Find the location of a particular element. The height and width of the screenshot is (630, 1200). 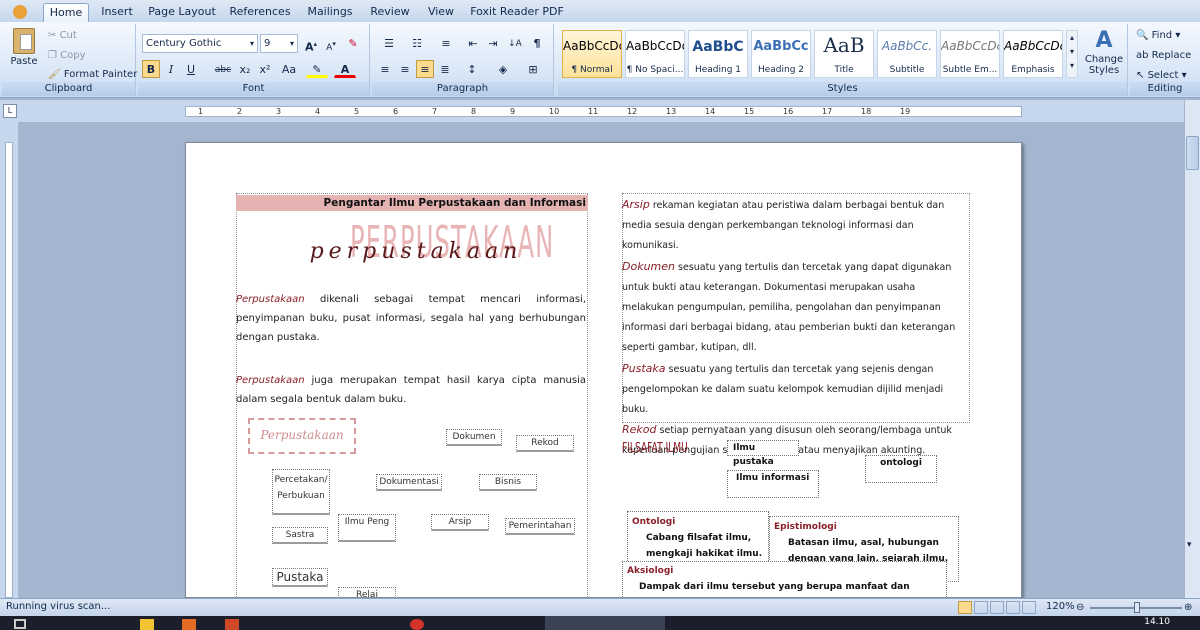

tab-view: View is located at coordinates (441, 12).